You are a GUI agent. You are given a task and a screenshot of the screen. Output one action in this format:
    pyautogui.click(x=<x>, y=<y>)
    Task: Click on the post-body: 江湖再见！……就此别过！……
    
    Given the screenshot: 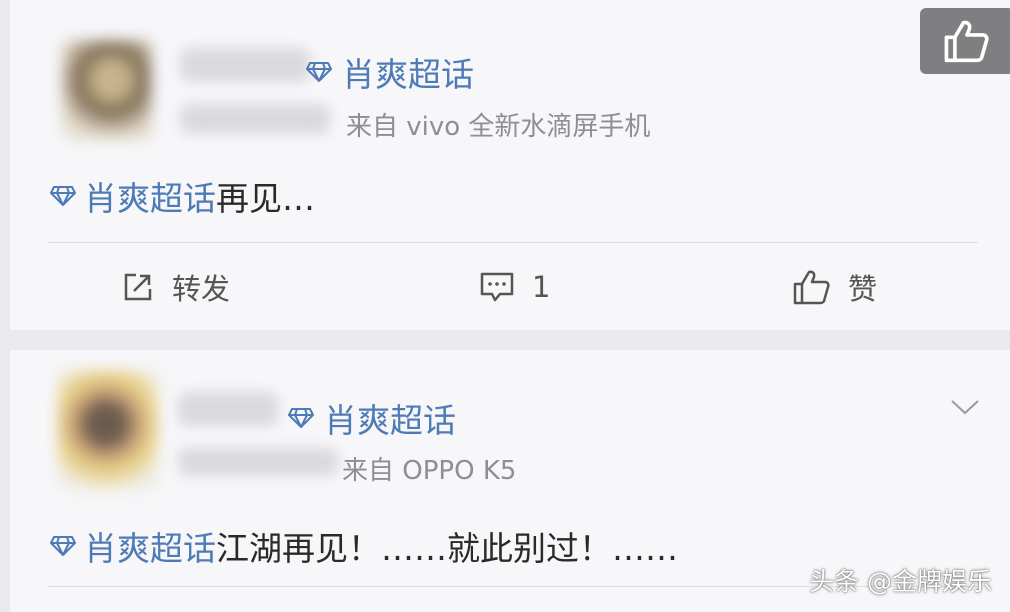 What is the action you would take?
    pyautogui.click(x=447, y=548)
    